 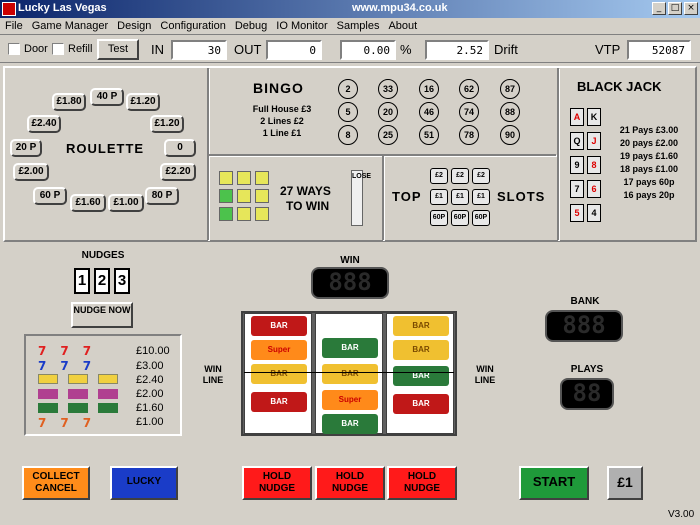 I want to click on menu-game-manager: Game Manager, so click(x=69, y=25).